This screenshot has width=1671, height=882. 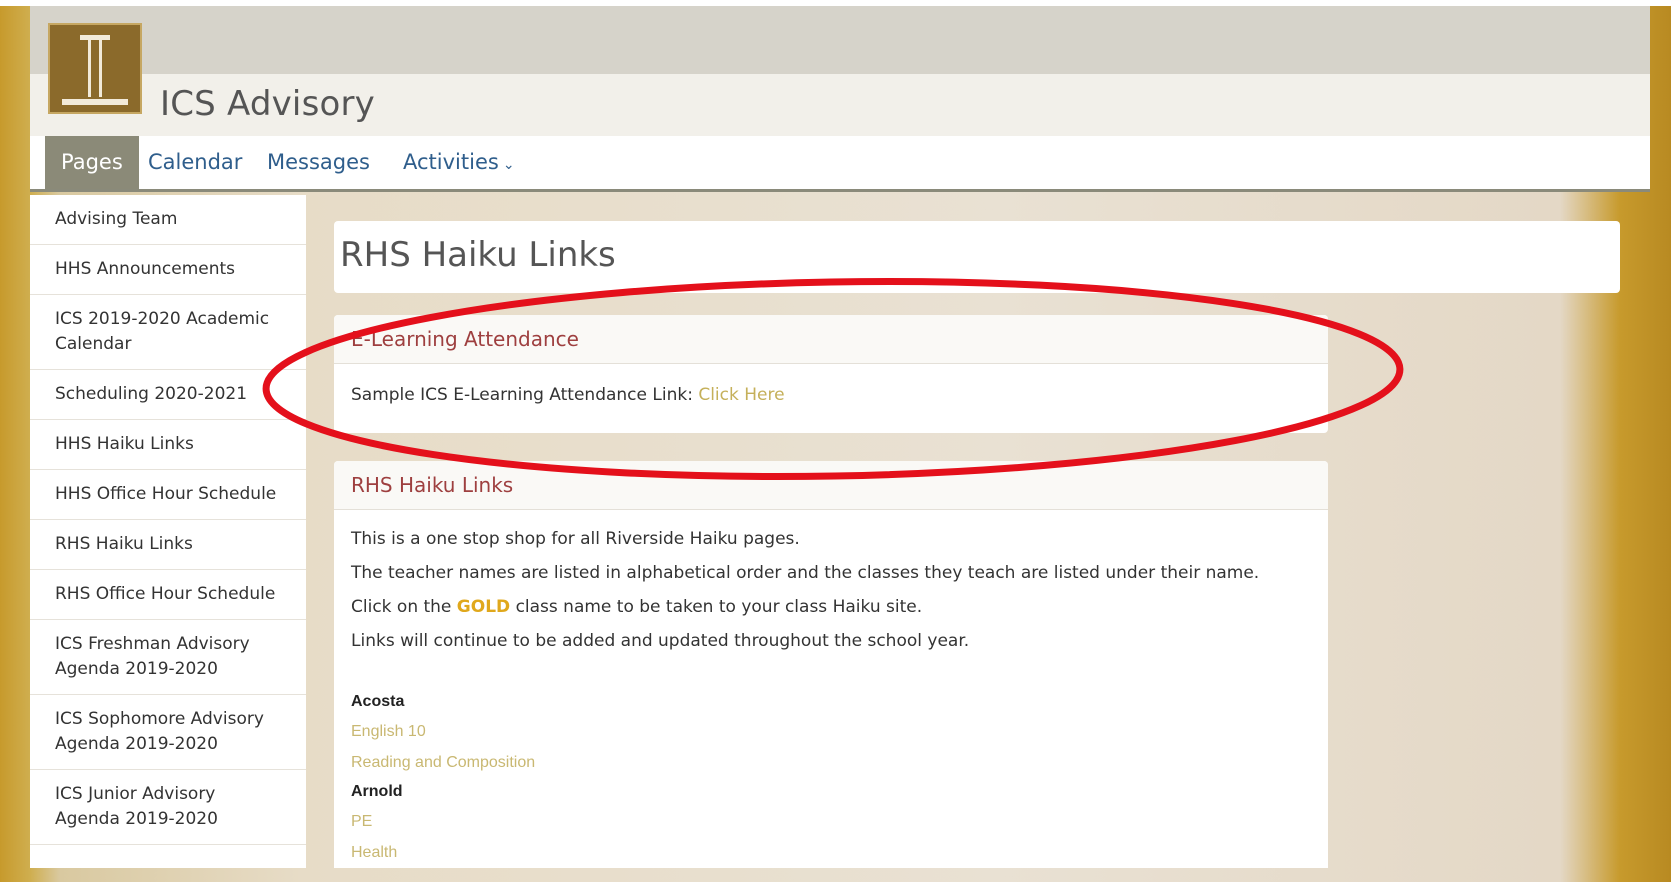 What do you see at coordinates (451, 162) in the screenshot?
I see `activities-label: Activities` at bounding box center [451, 162].